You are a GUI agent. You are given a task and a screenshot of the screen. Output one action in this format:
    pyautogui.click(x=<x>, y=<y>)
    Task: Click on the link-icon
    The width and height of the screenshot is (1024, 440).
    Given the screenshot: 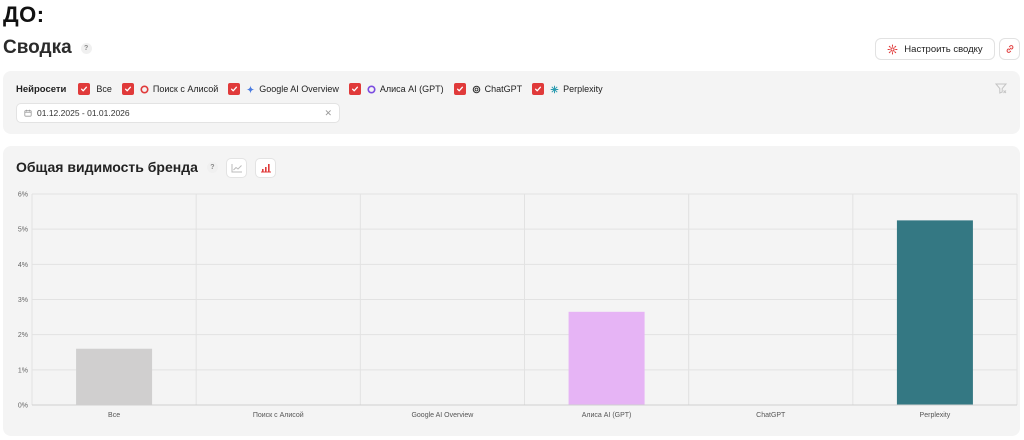 What is the action you would take?
    pyautogui.click(x=1009, y=49)
    